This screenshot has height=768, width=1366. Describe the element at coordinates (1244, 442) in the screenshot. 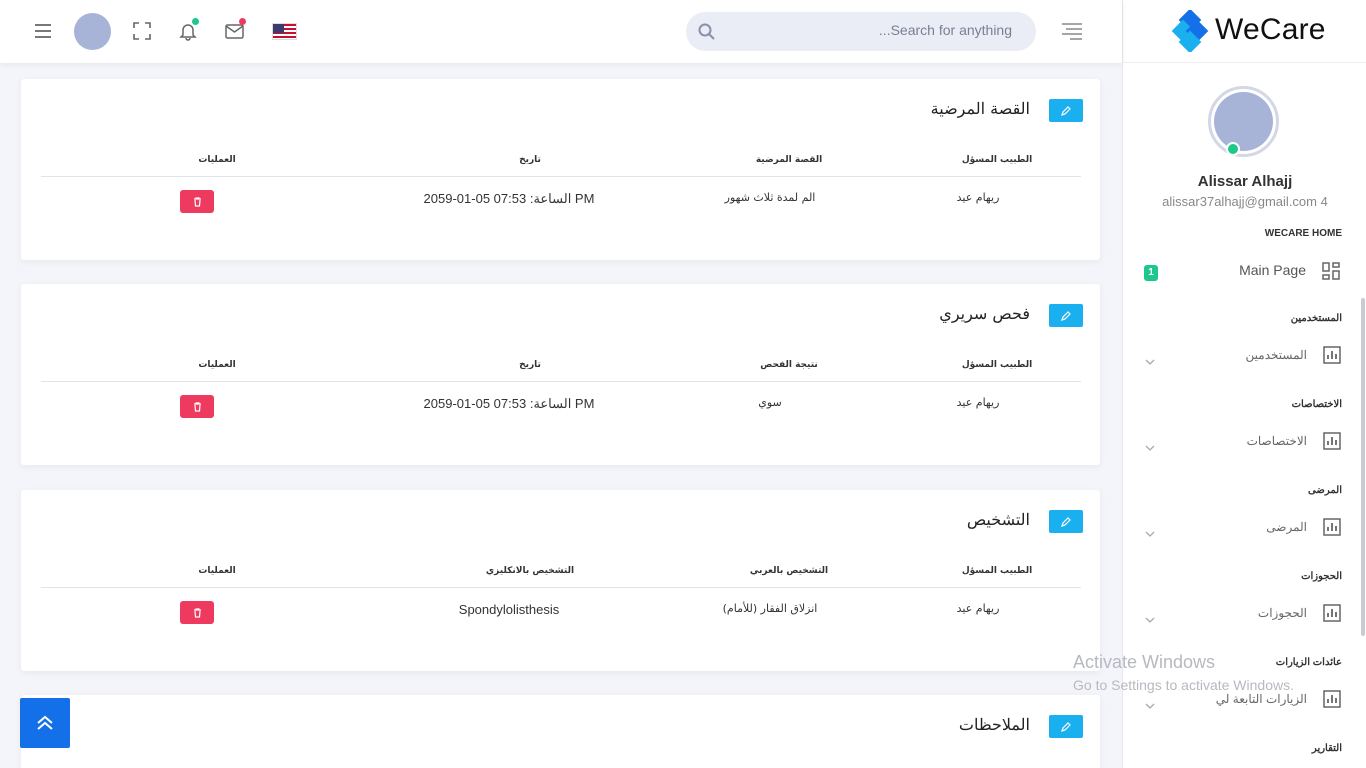

I see `sidebar-item-specialties: الاختصاصات` at that location.